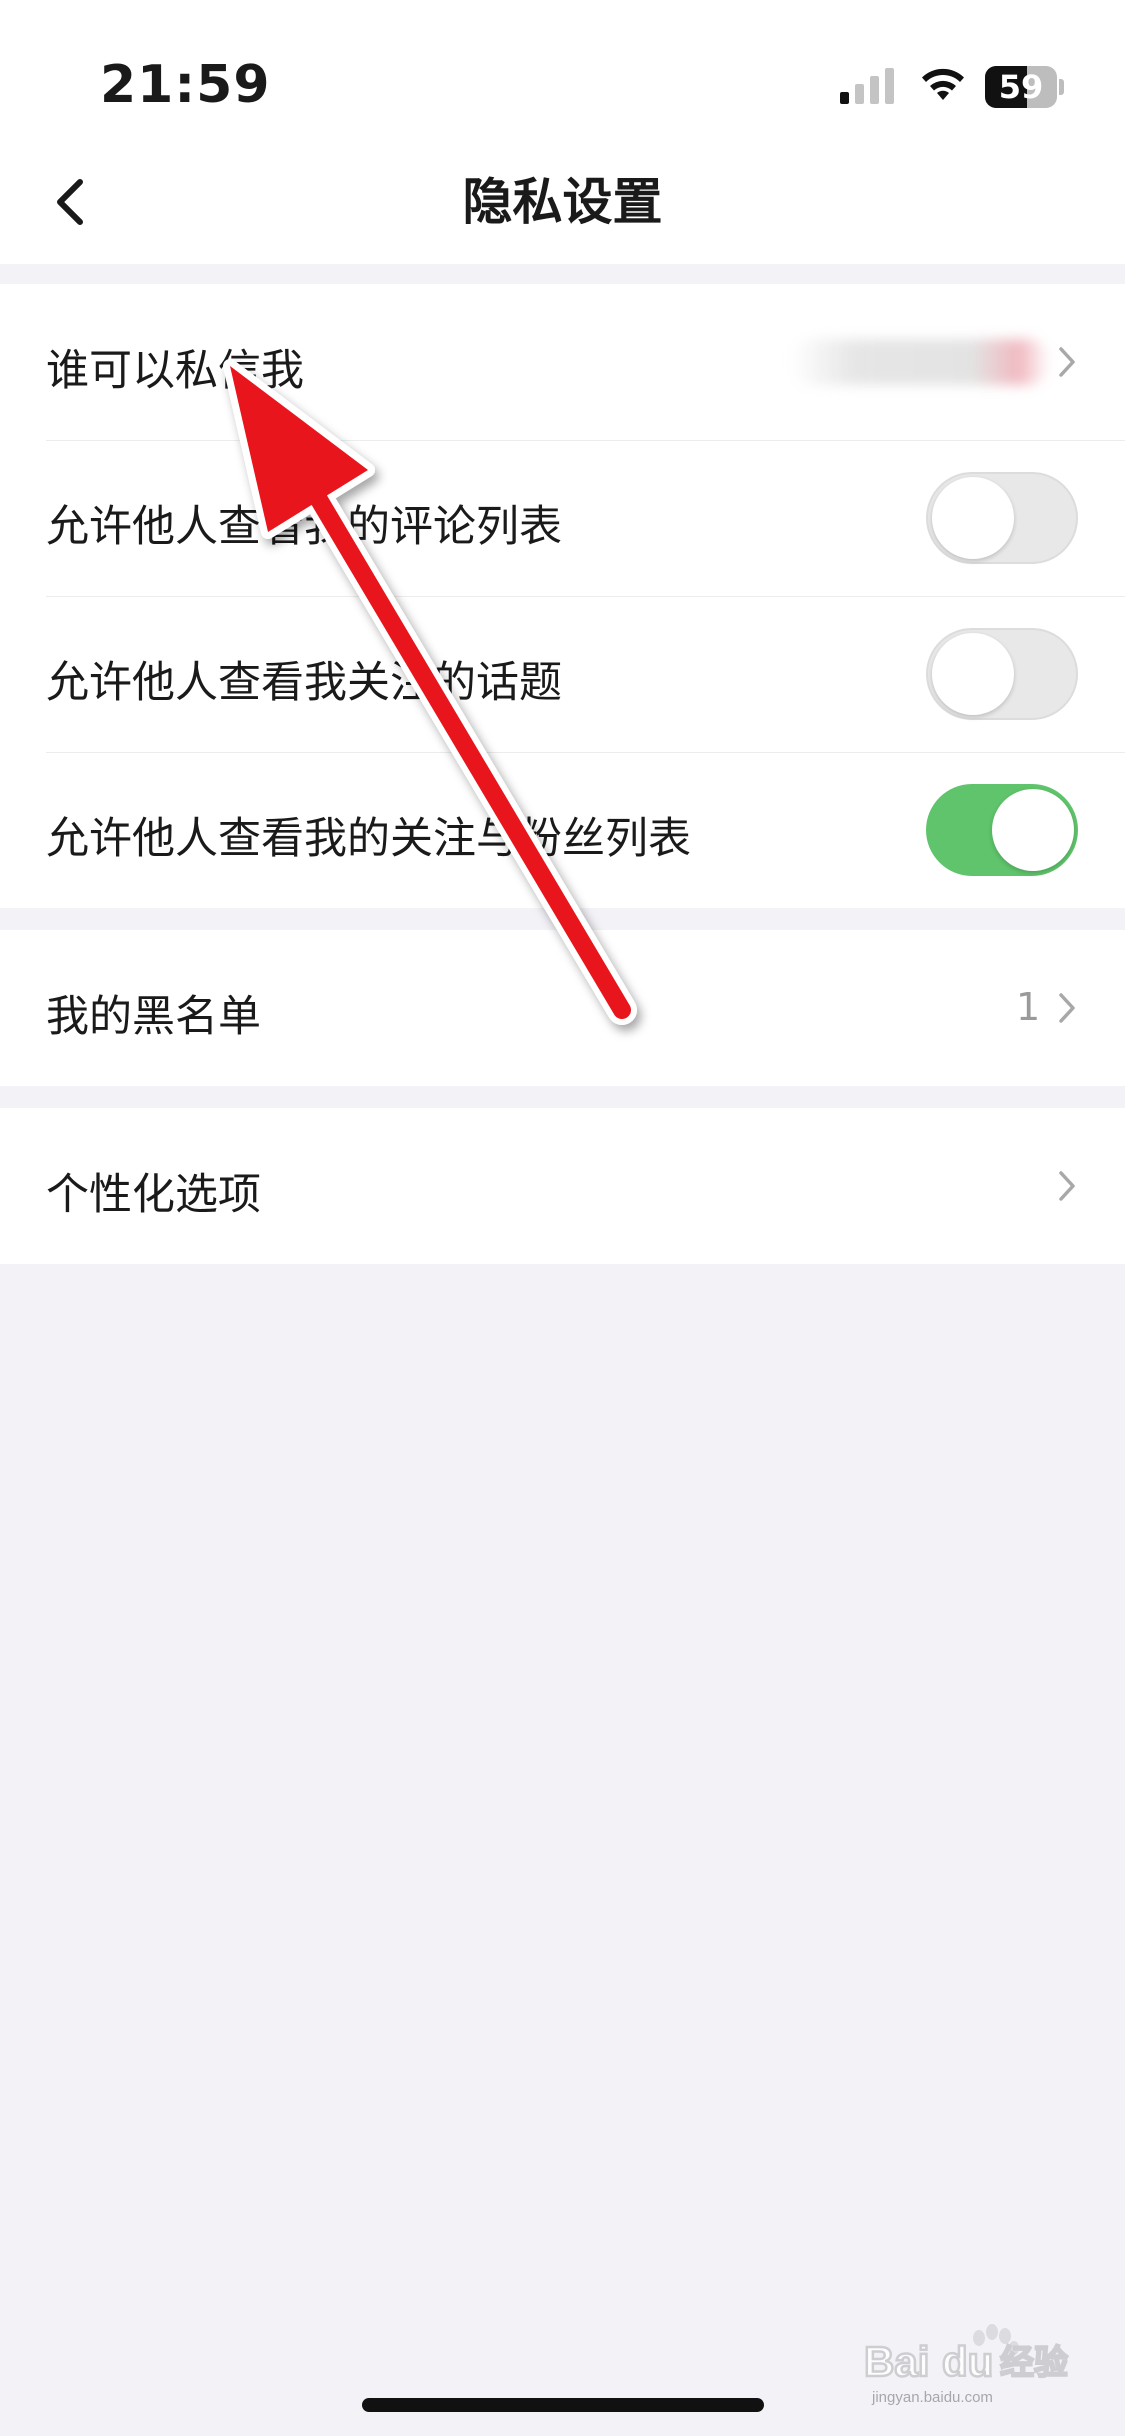 The image size is (1125, 2436). I want to click on toggle-comments-list, so click(1002, 518).